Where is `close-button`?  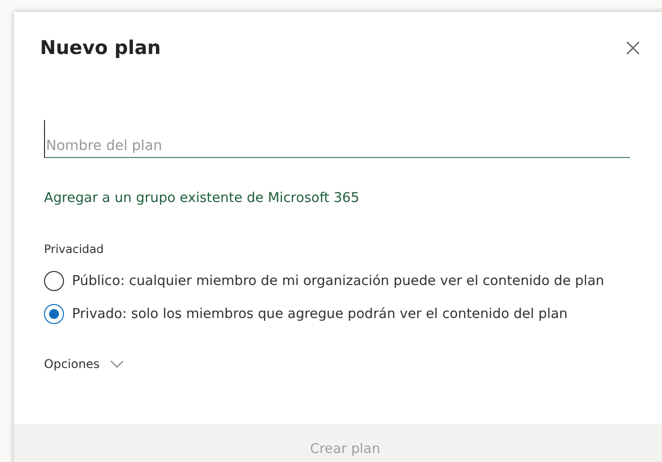
close-button is located at coordinates (633, 48).